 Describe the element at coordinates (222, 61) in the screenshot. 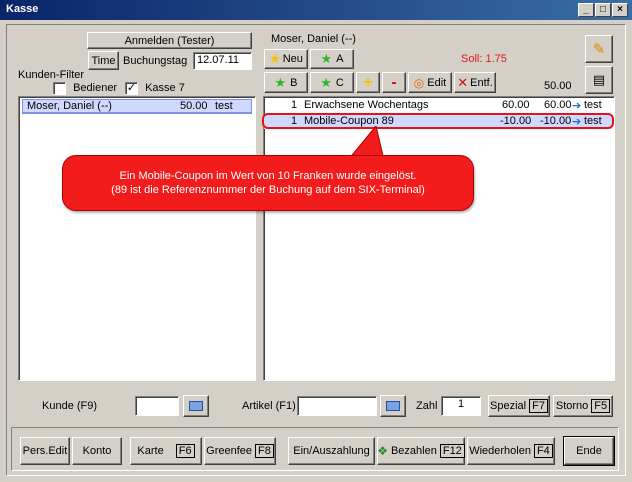

I see `booking-day-field: 12.07.11` at that location.